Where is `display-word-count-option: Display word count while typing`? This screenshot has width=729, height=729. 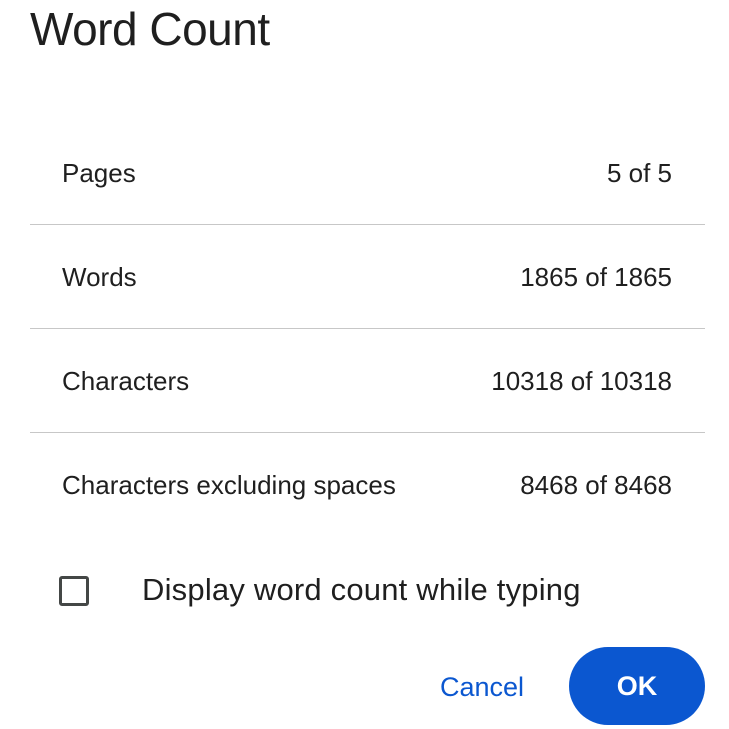 display-word-count-option: Display word count while typing is located at coordinates (320, 590).